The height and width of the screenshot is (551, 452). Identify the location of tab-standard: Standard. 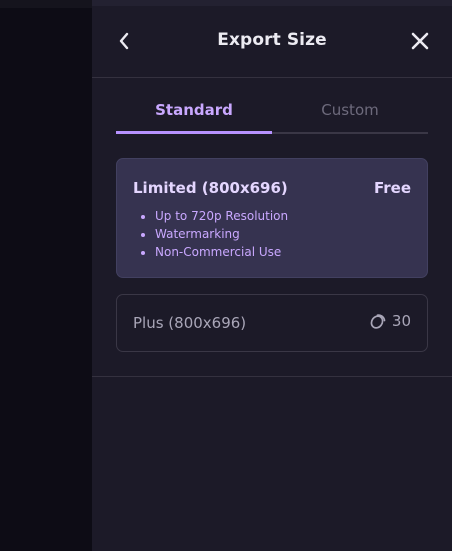
(194, 111).